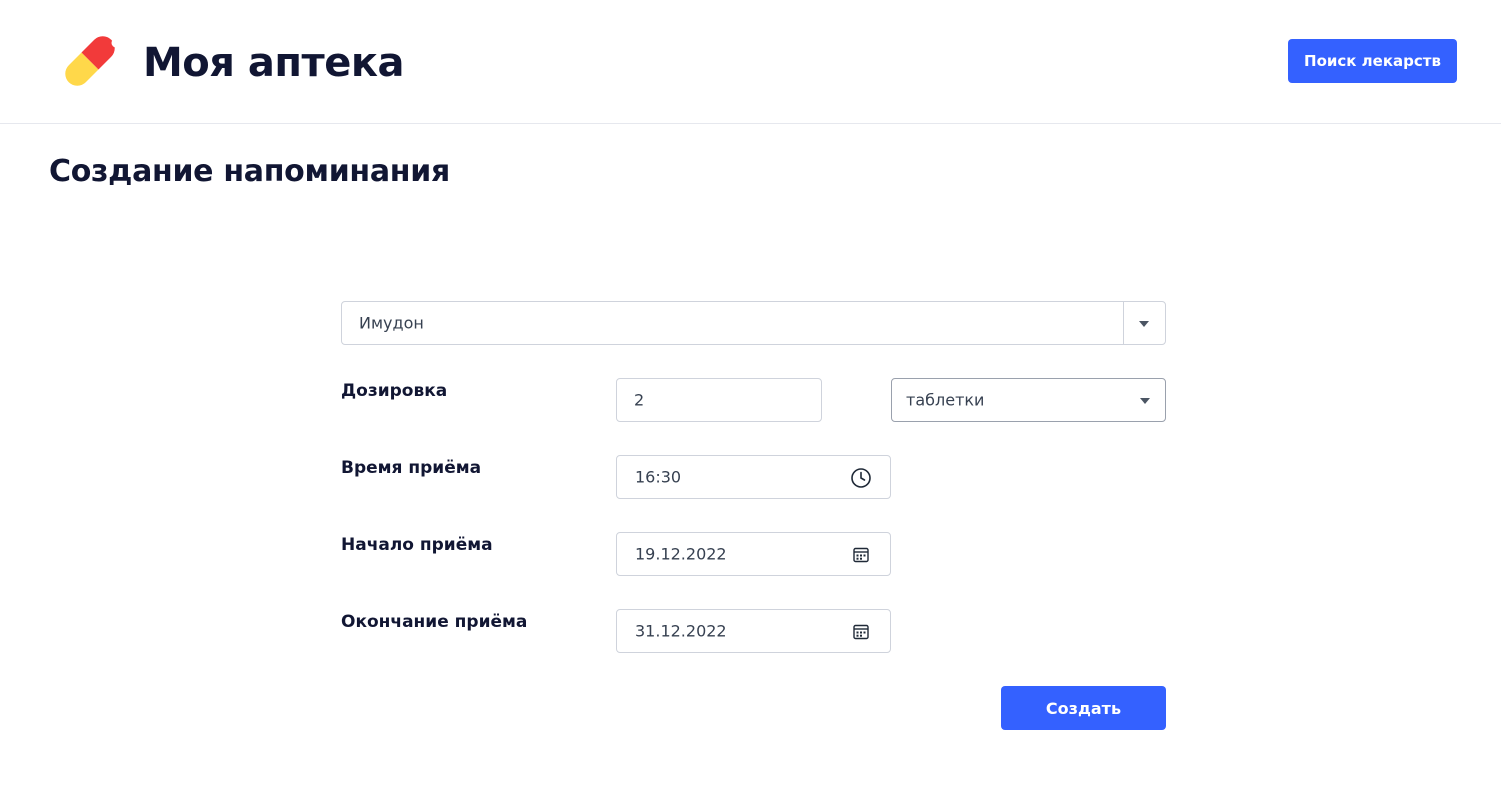  What do you see at coordinates (249, 171) in the screenshot?
I see `page-title: Создание напоминания` at bounding box center [249, 171].